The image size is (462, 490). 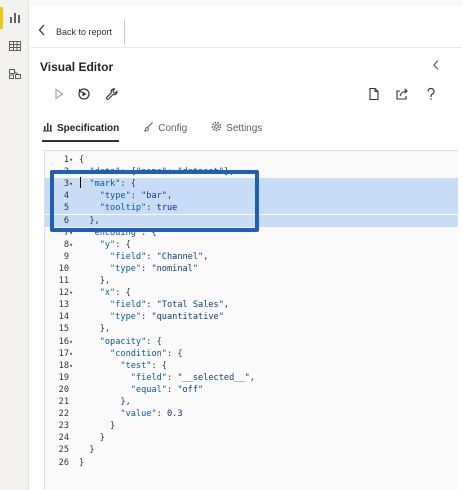 I want to click on line-number: 25, so click(x=63, y=450).